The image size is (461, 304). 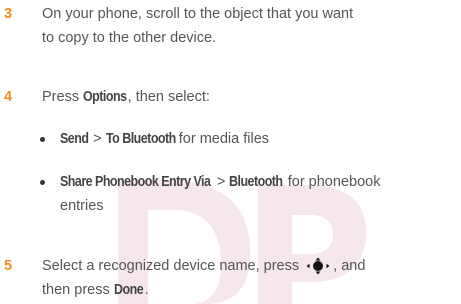 What do you see at coordinates (256, 182) in the screenshot?
I see `menu-bluetooth: Bluetooth` at bounding box center [256, 182].